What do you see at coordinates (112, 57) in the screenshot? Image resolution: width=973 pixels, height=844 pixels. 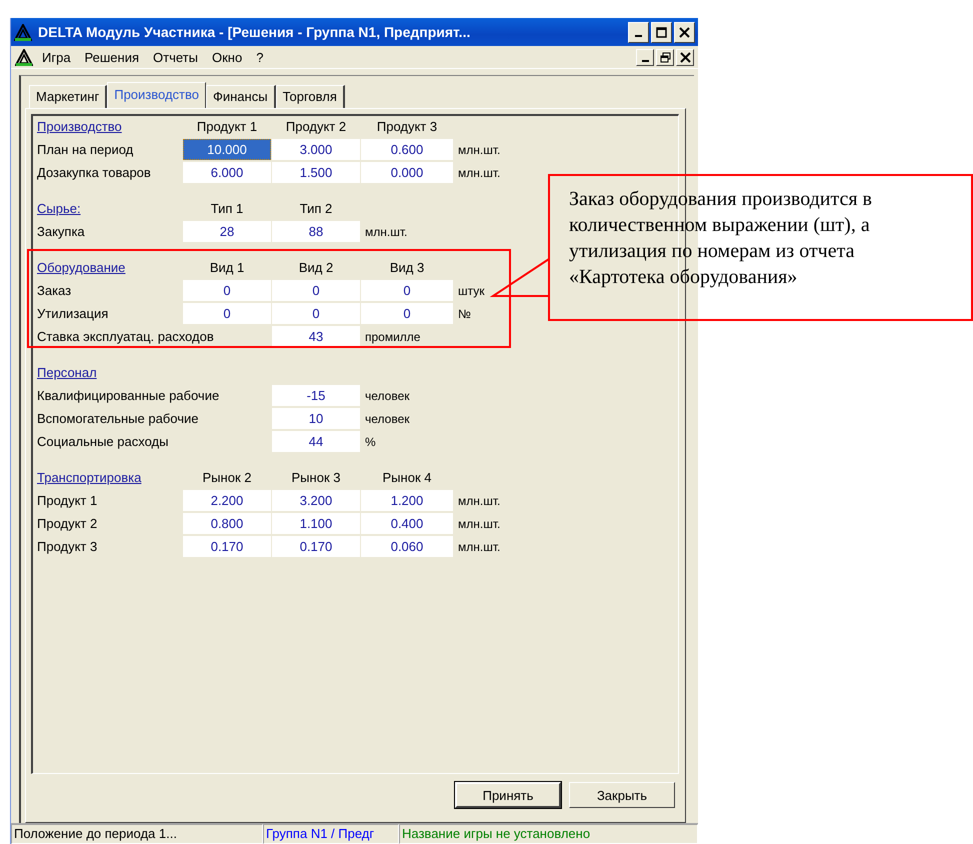 I see `menu-item: Решения` at bounding box center [112, 57].